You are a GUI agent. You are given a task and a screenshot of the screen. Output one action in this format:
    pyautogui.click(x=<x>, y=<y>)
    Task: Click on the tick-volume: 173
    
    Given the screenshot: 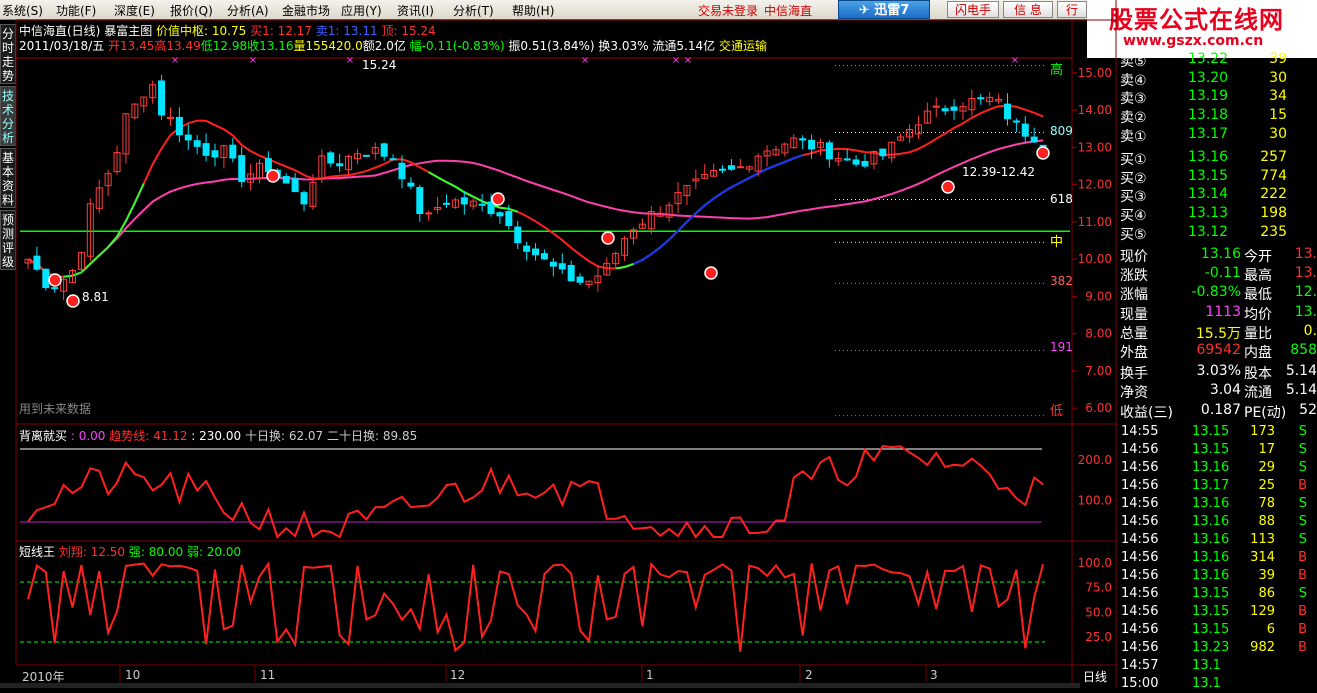 What is the action you would take?
    pyautogui.click(x=1262, y=431)
    